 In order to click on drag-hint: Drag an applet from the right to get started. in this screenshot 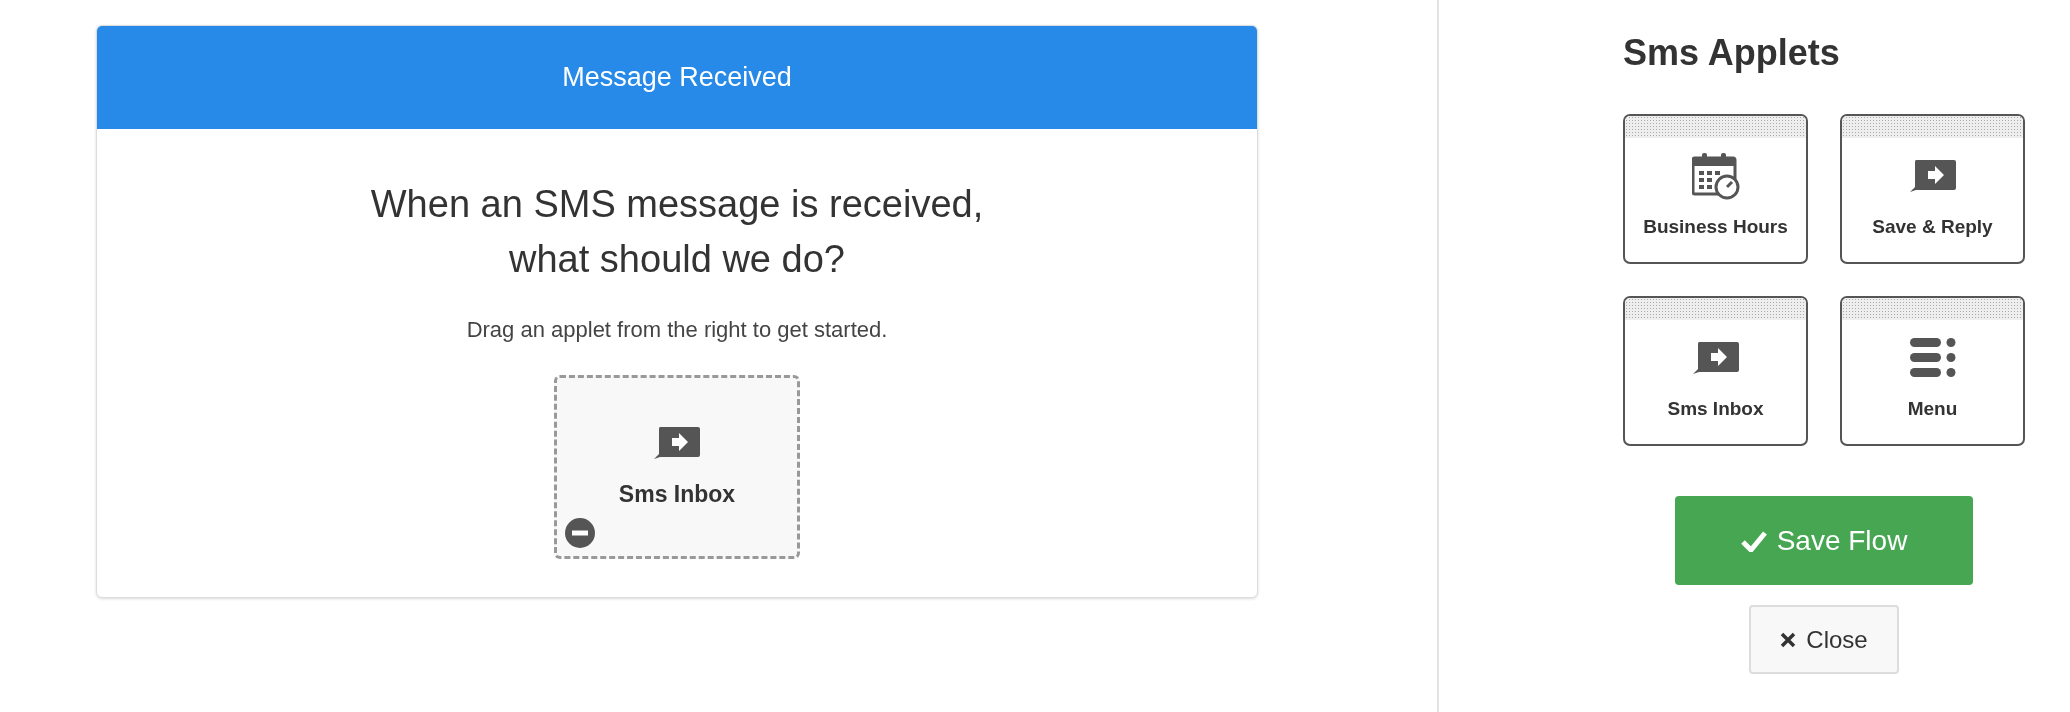, I will do `click(677, 330)`.